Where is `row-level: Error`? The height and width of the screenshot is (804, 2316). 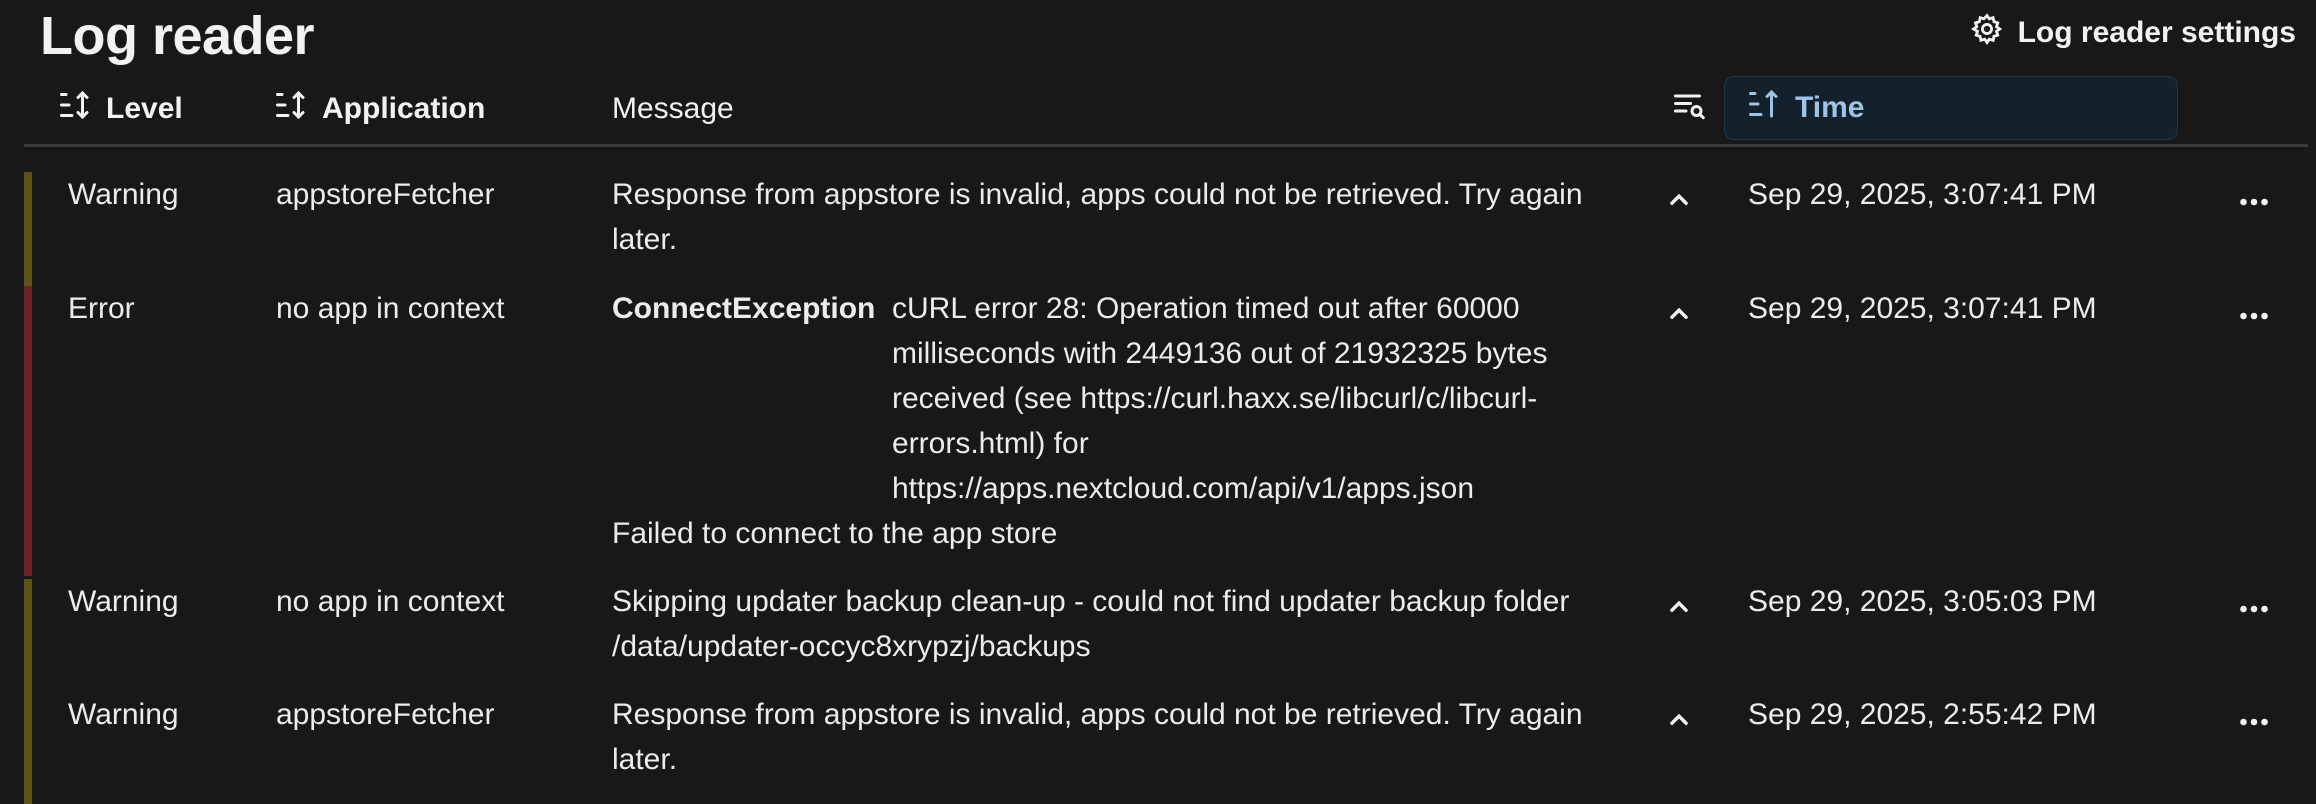
row-level: Error is located at coordinates (101, 308).